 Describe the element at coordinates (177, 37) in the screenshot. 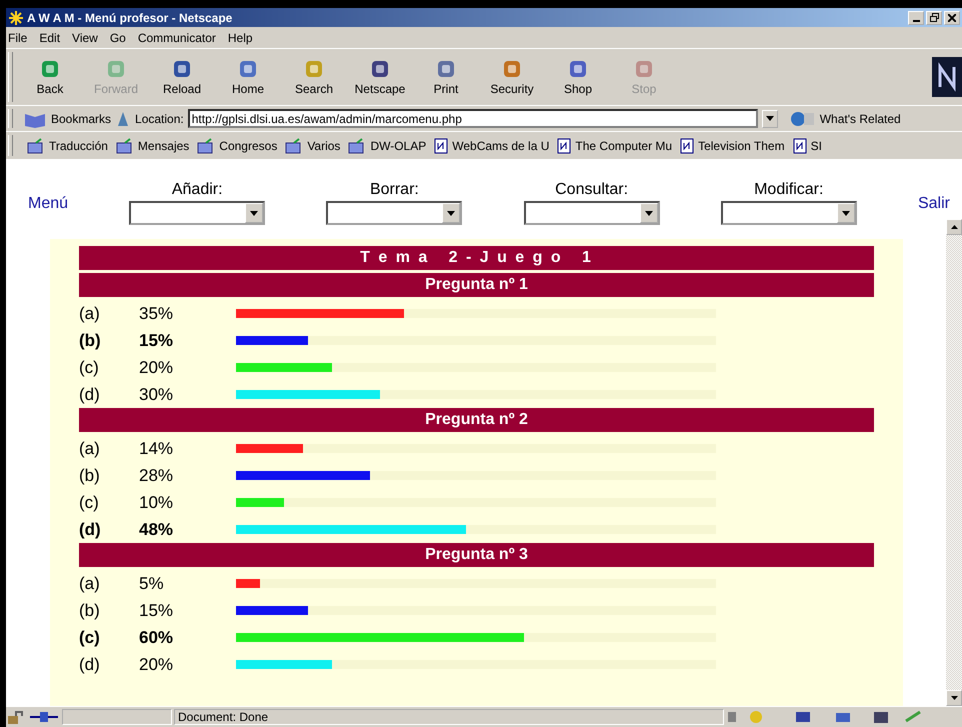

I see `menu-item: Communicator` at that location.